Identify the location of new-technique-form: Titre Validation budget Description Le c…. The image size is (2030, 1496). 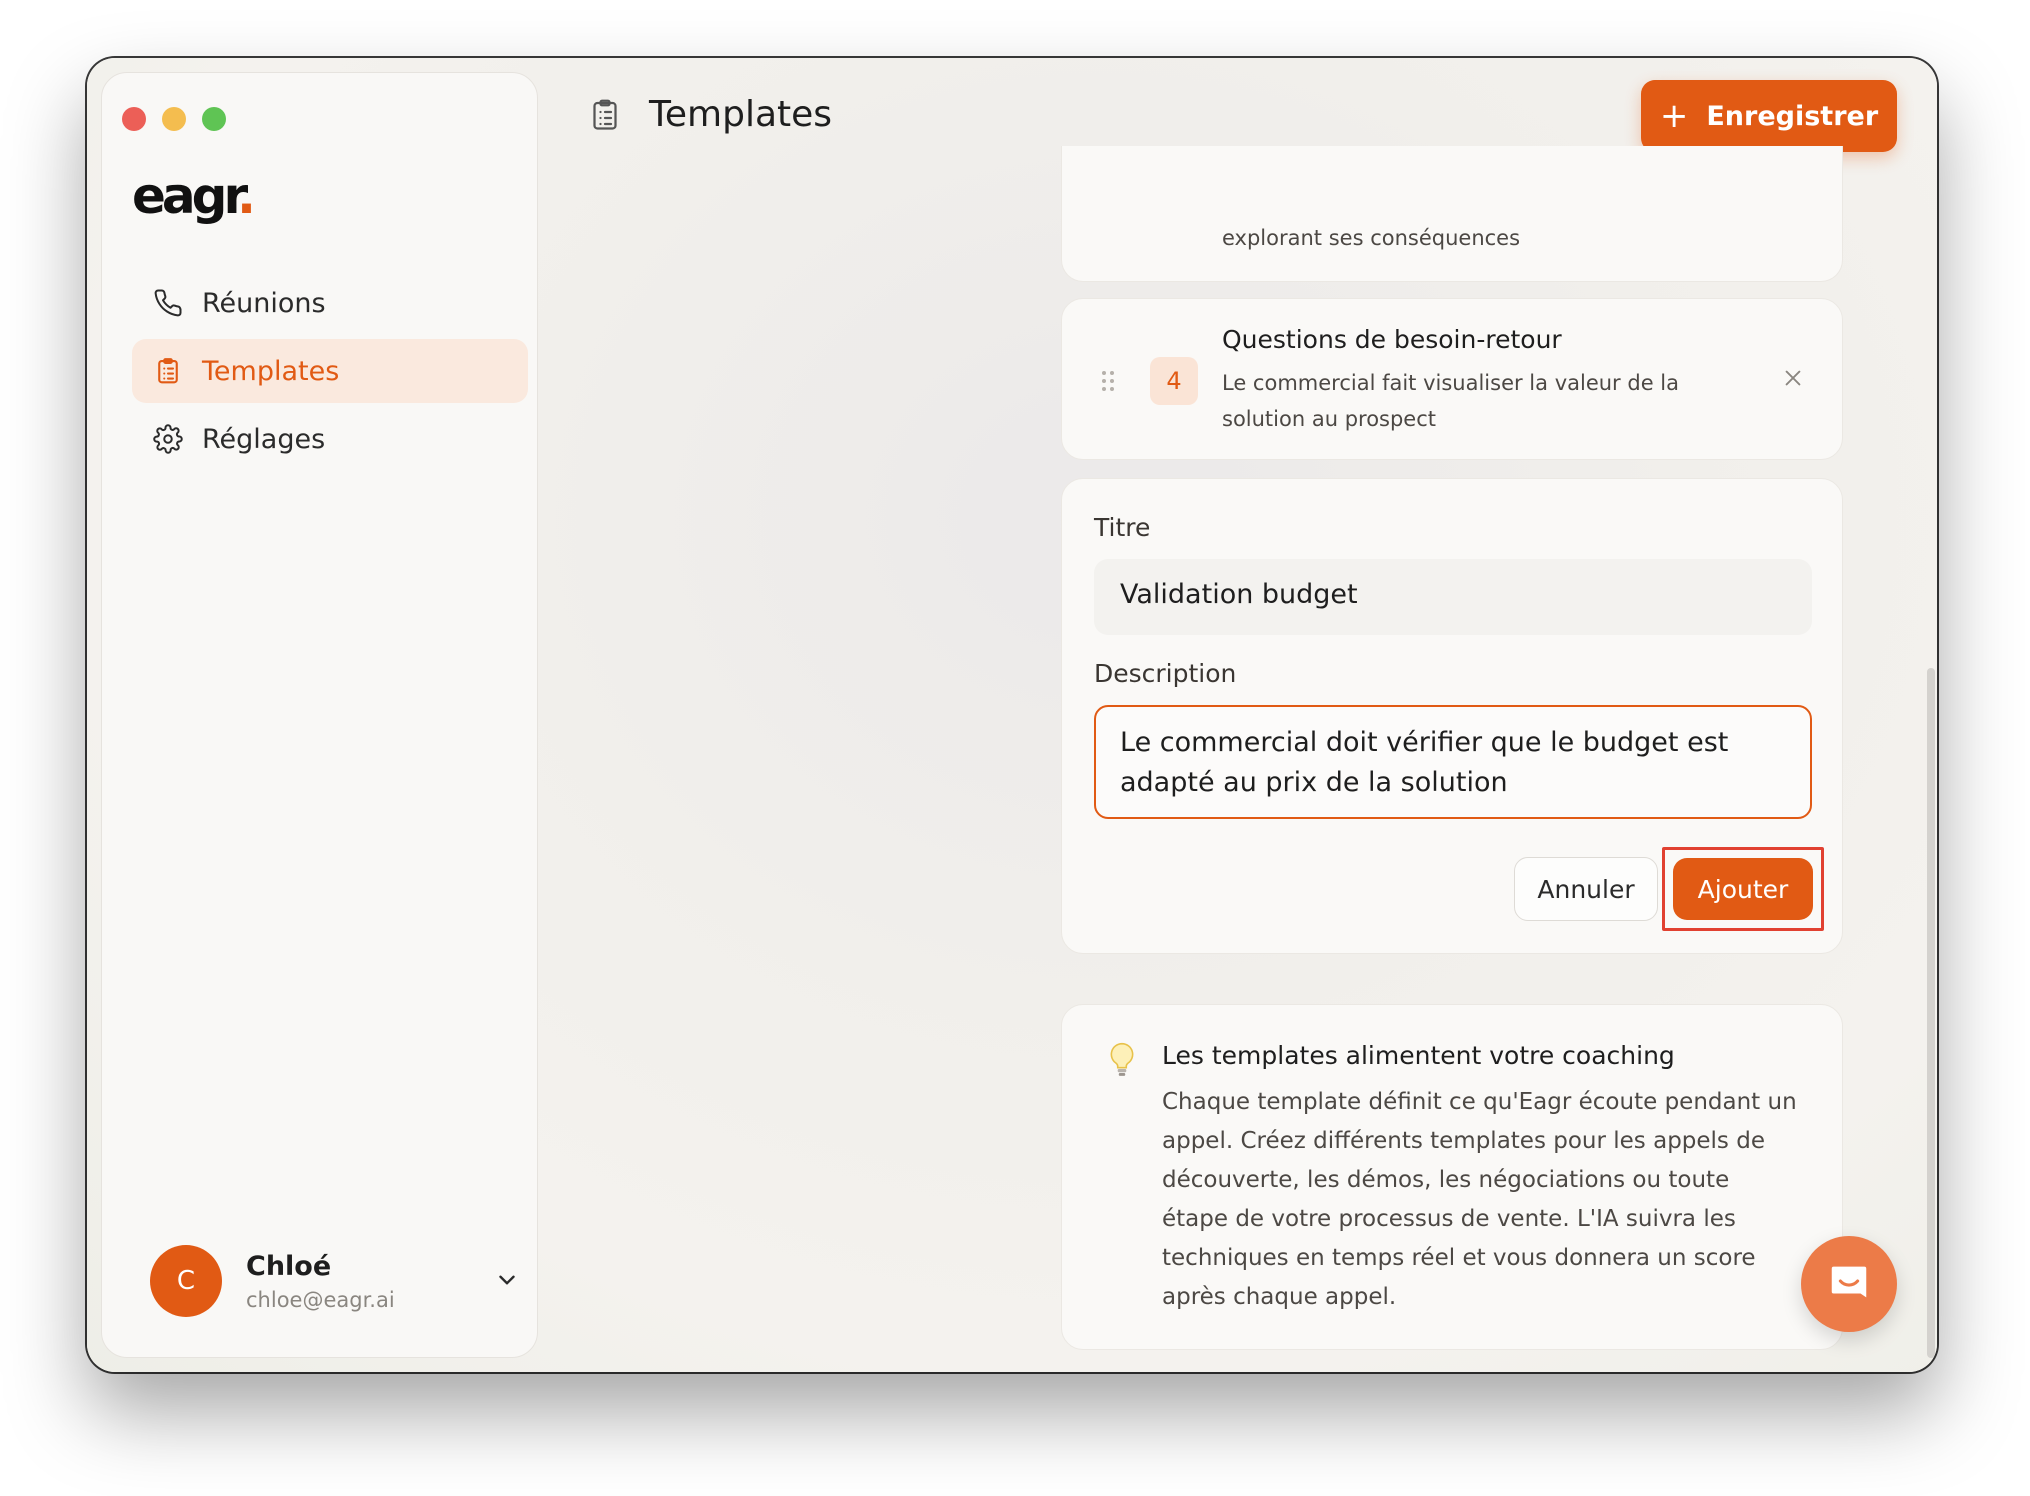
(1452, 716).